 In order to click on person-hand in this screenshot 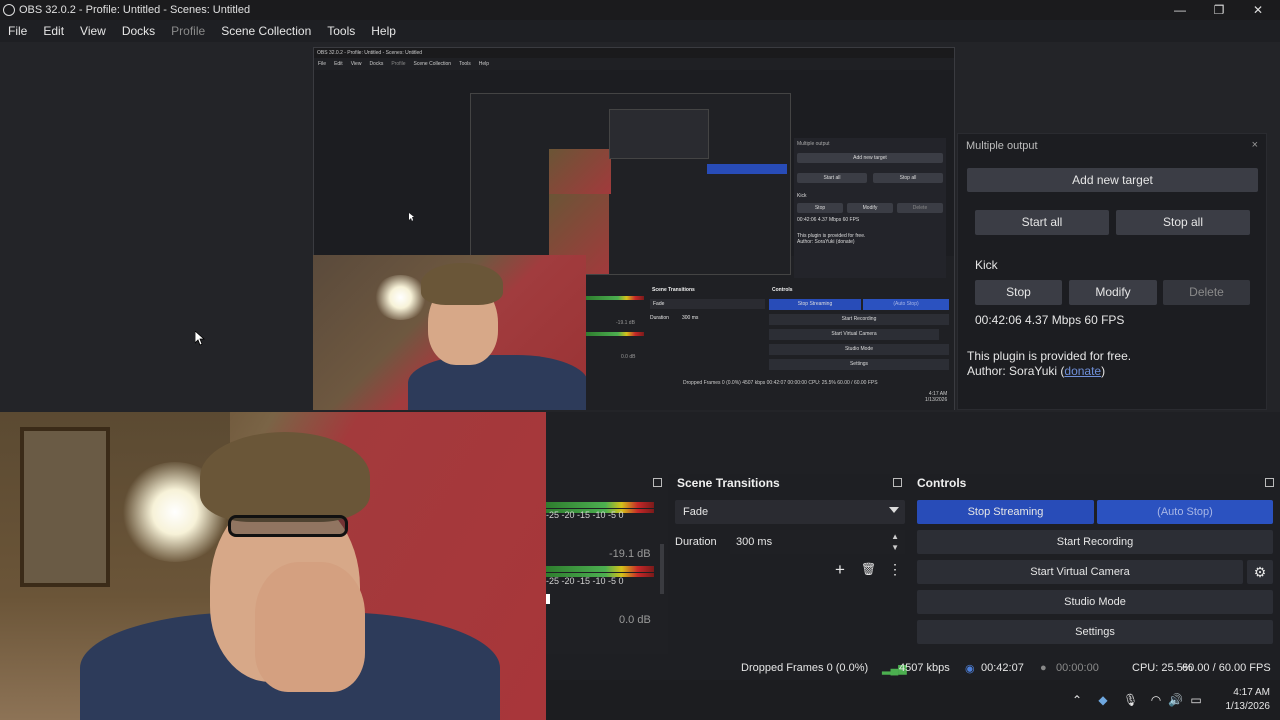, I will do `click(310, 627)`.